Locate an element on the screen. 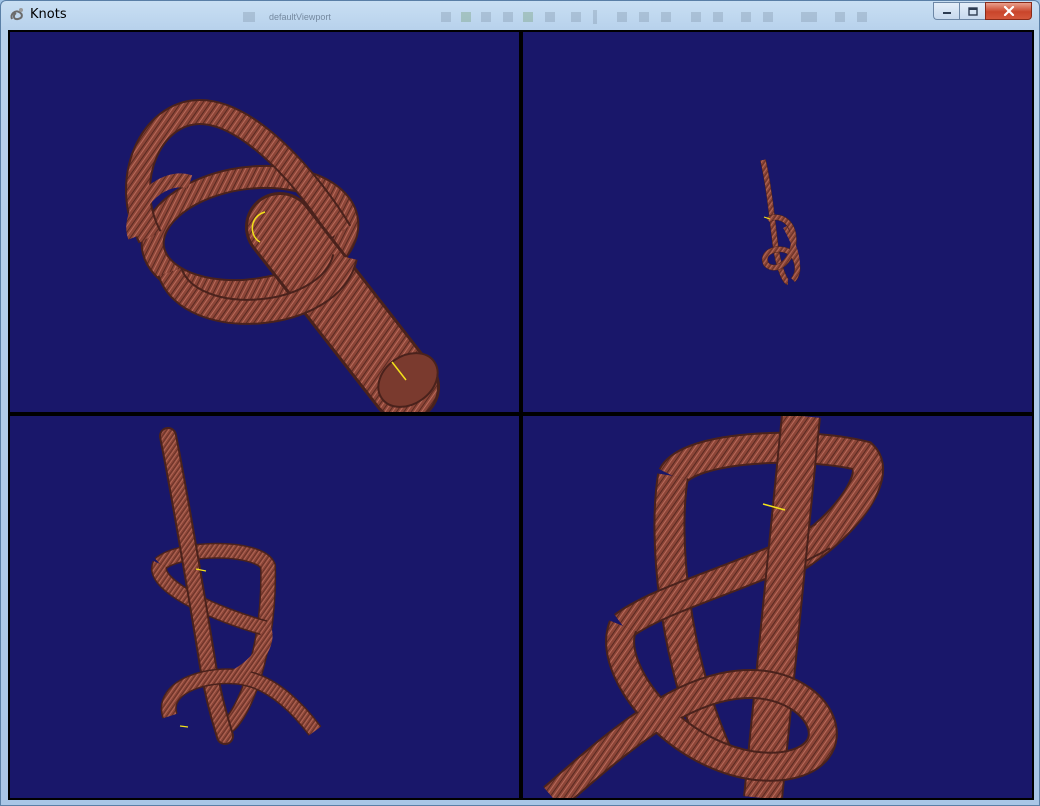 The height and width of the screenshot is (806, 1040). knot-render-top-left is located at coordinates (282, 255).